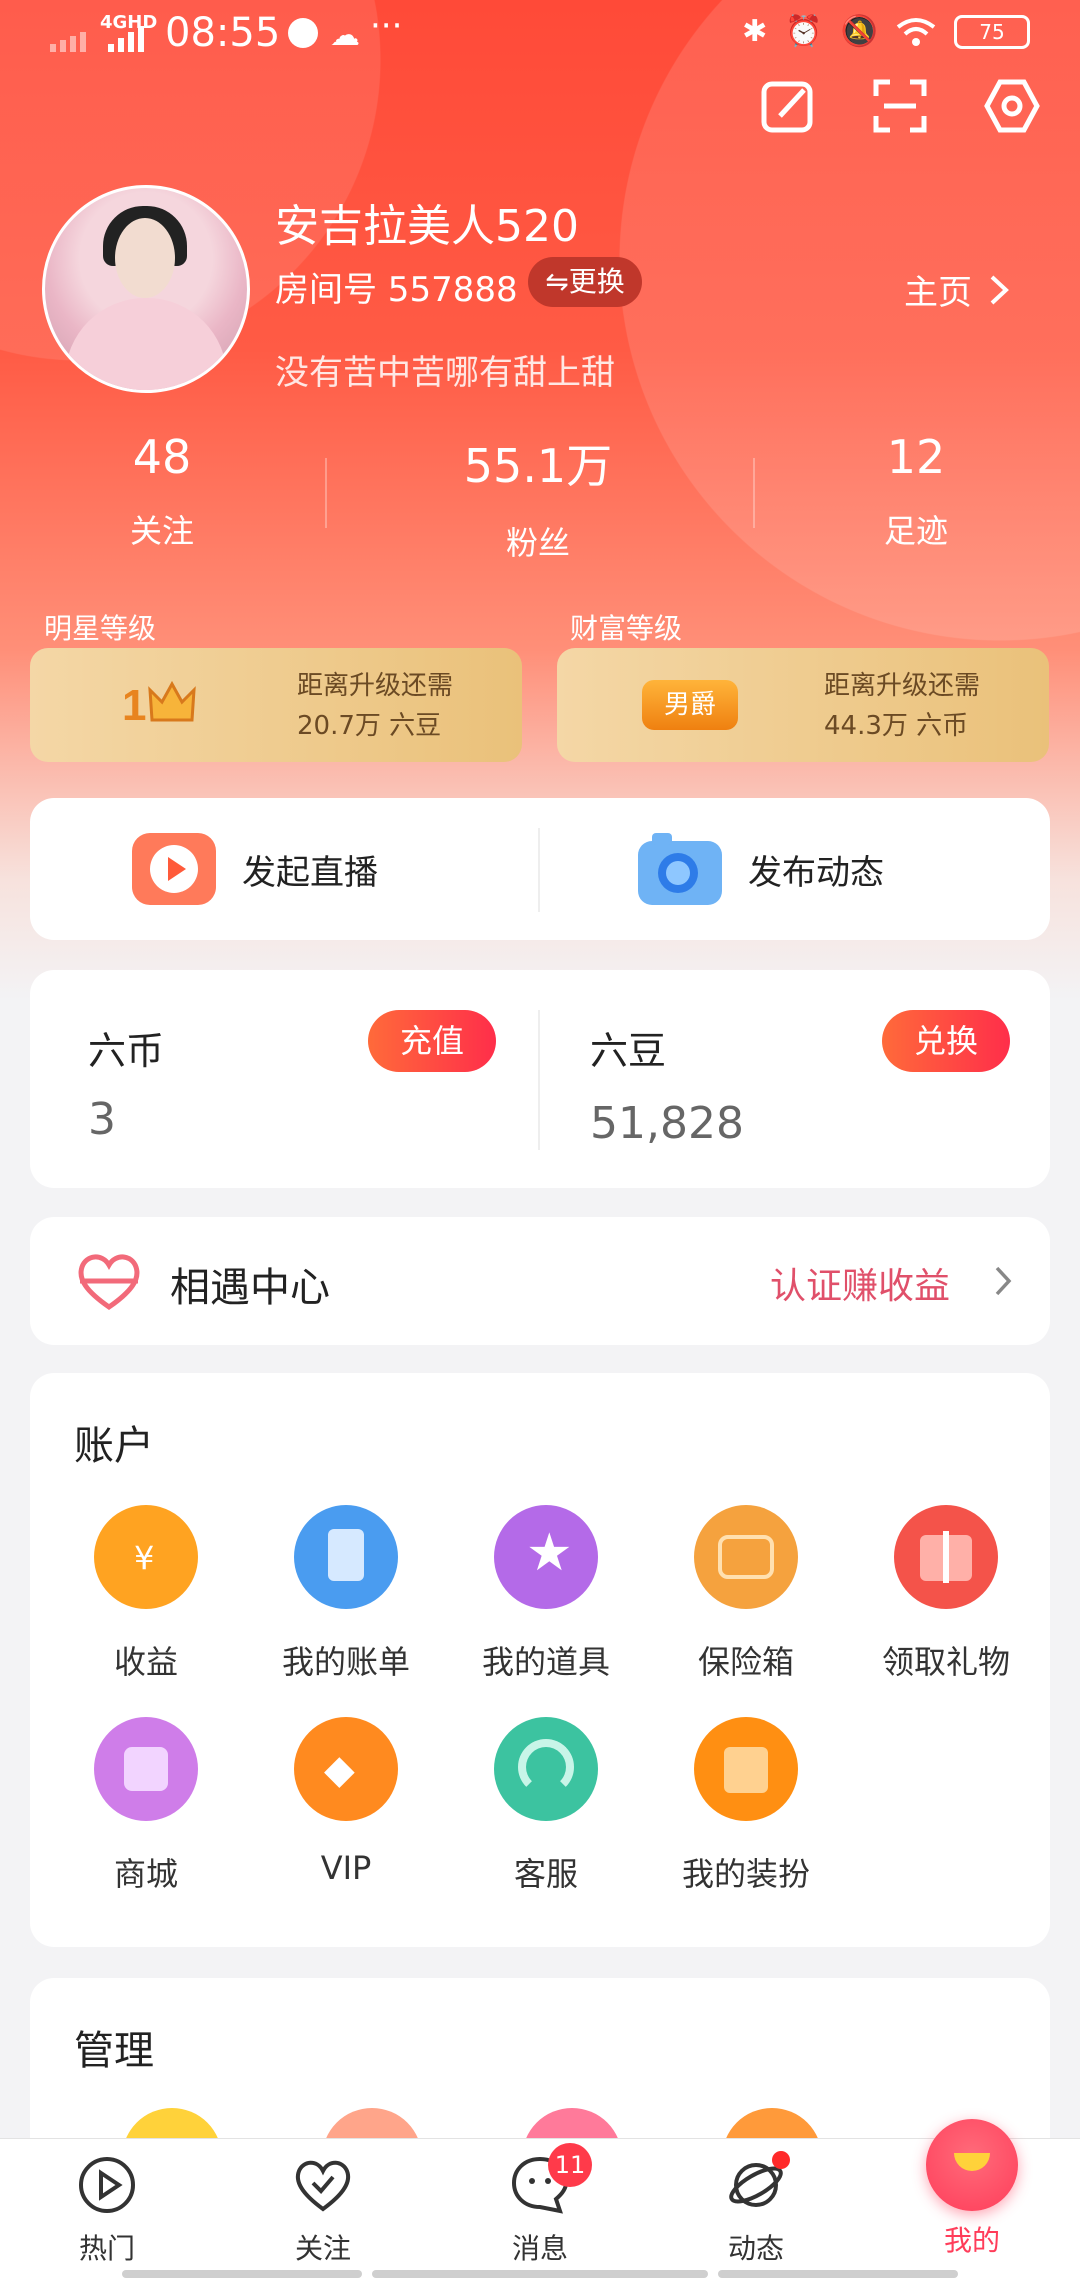  What do you see at coordinates (667, 1123) in the screenshot?
I see `beans-value: 51,828` at bounding box center [667, 1123].